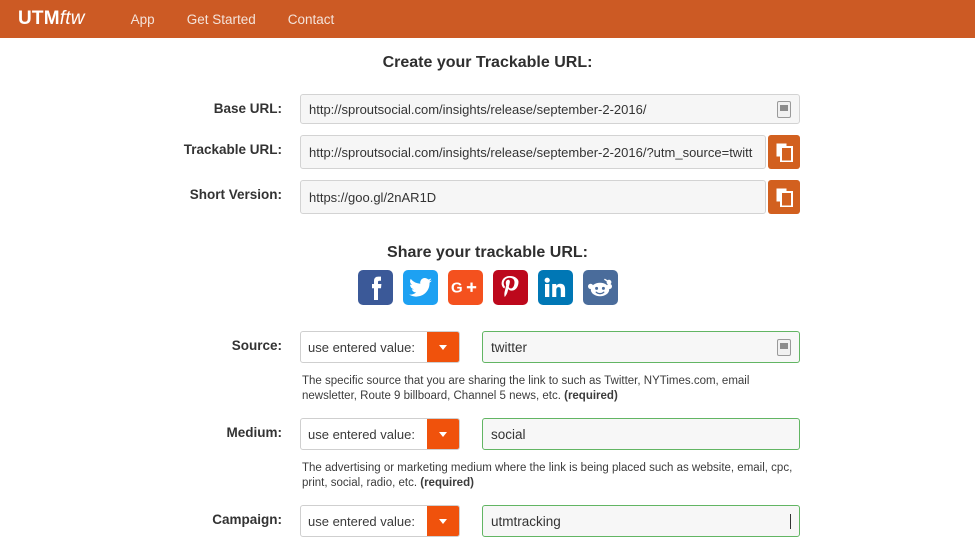 This screenshot has width=975, height=540. What do you see at coordinates (235, 194) in the screenshot?
I see `short-version-label: Short Version:` at bounding box center [235, 194].